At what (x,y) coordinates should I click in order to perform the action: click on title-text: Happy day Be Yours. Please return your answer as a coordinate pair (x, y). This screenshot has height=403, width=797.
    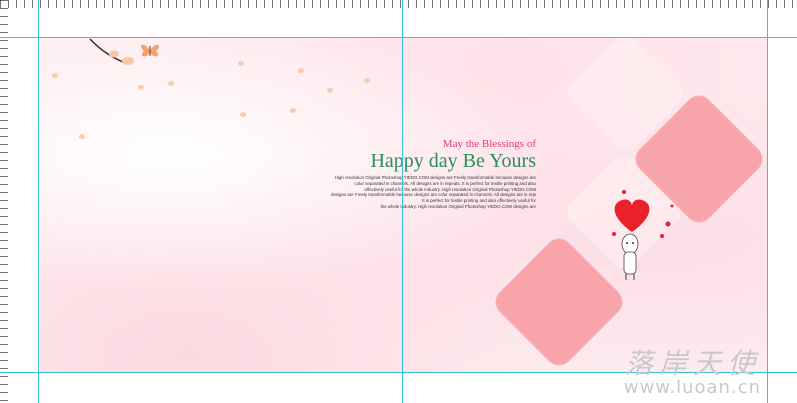
    Looking at the image, I should click on (453, 161).